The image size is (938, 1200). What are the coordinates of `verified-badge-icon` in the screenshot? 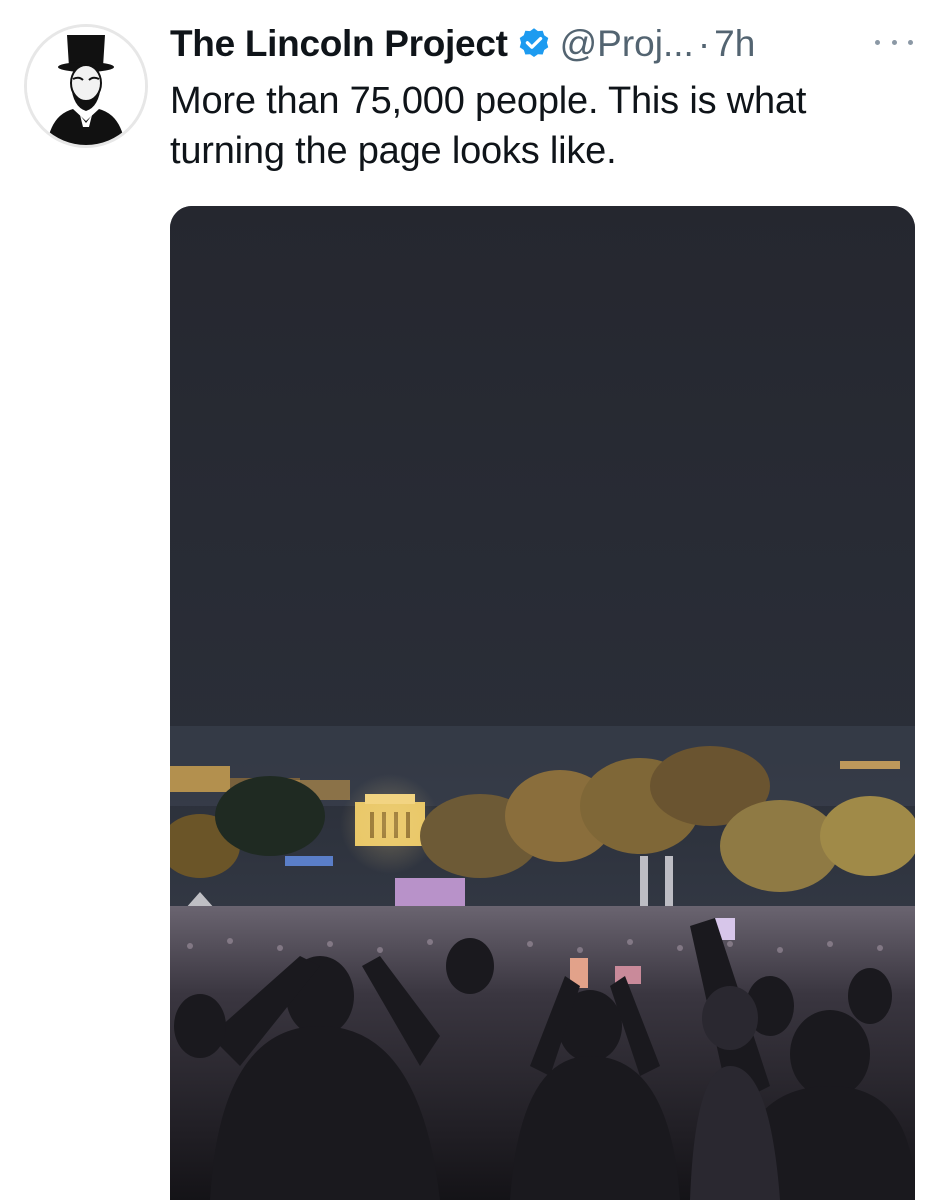 It's located at (534, 44).